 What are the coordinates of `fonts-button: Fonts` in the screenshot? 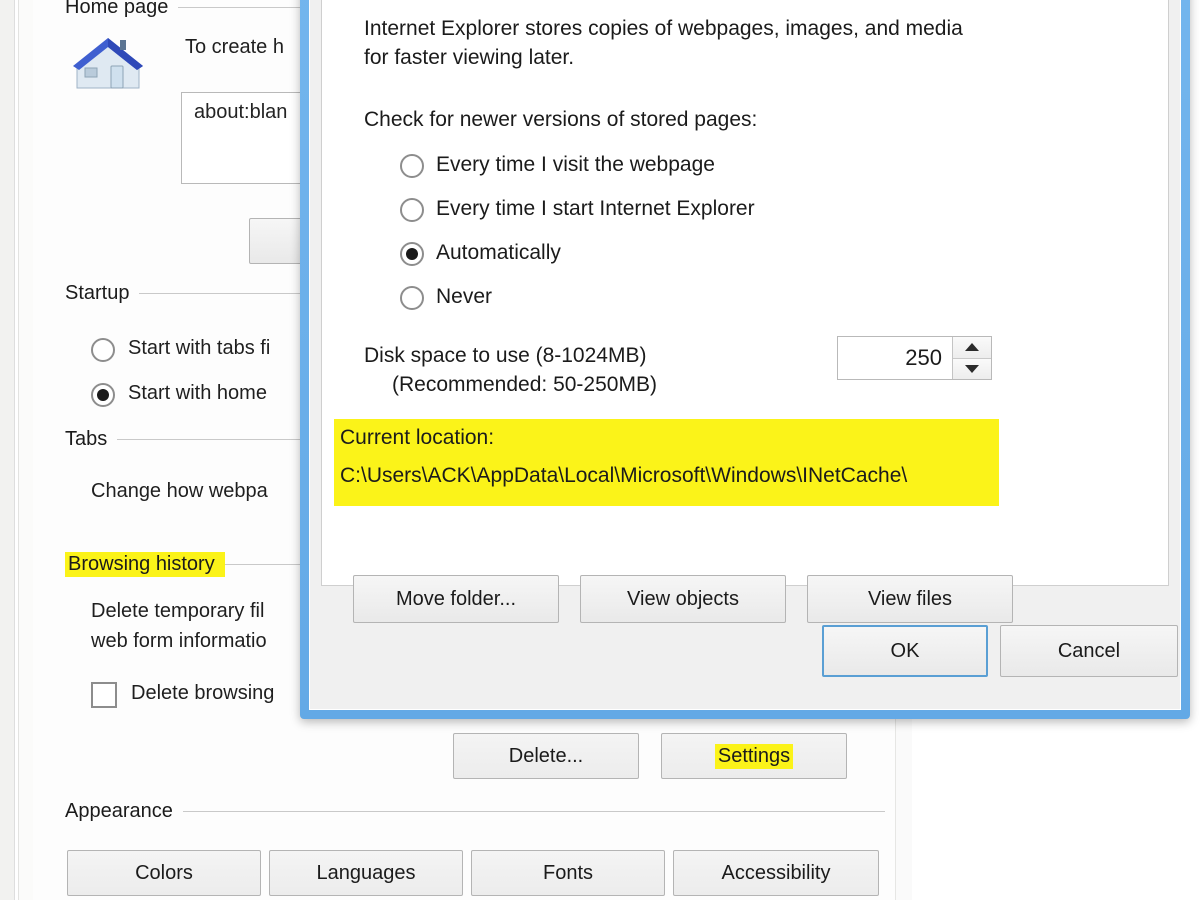 It's located at (568, 873).